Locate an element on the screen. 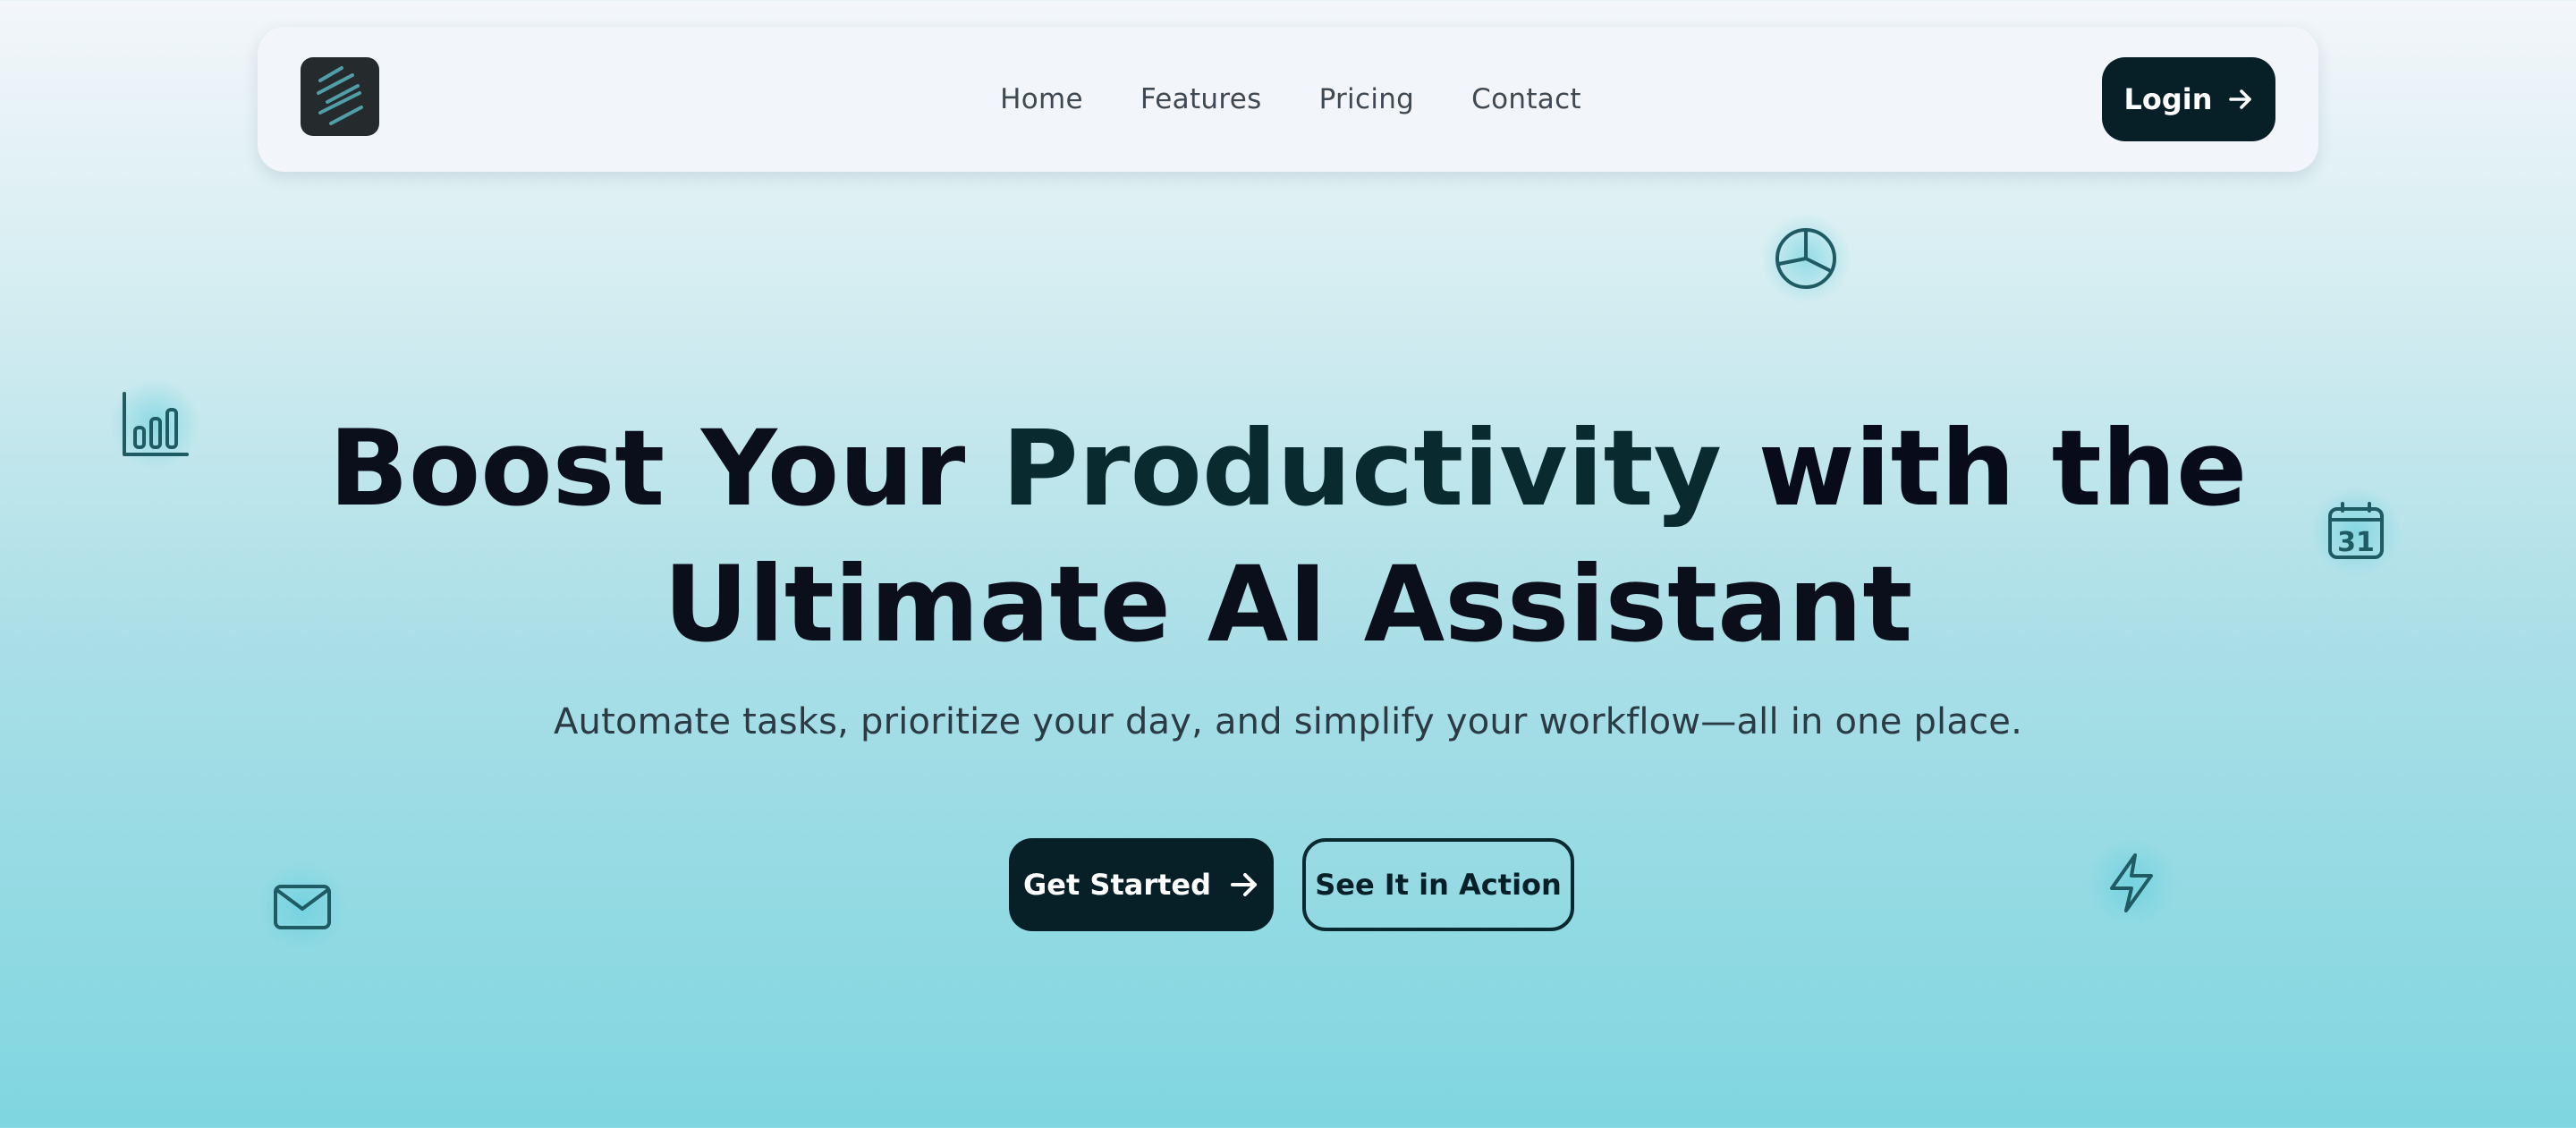  login-button-label: Login is located at coordinates (2168, 99).